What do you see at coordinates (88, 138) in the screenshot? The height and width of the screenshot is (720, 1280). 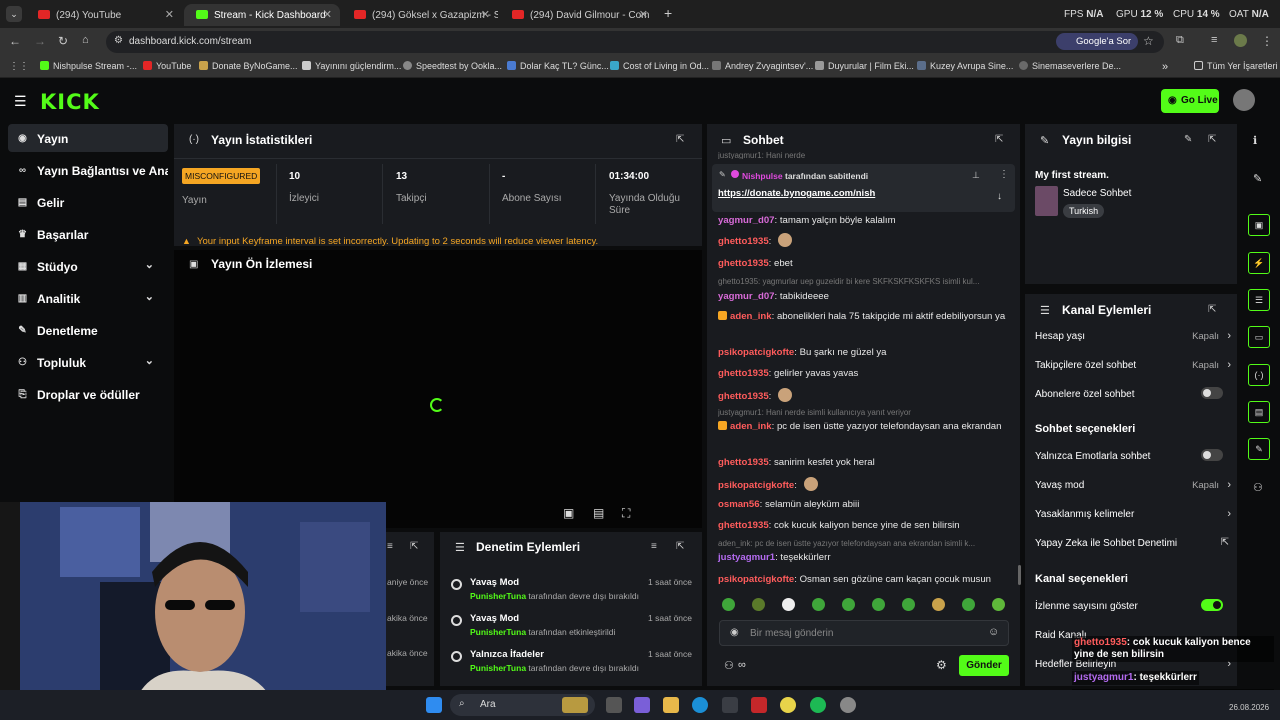 I see `sidebar-item-1: ◉ Yayın` at bounding box center [88, 138].